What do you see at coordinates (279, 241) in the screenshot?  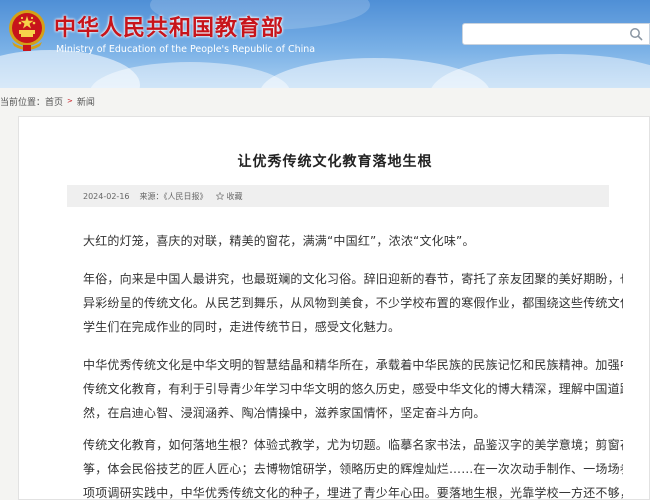 I see `paragraph-line: 大红的灯笼，喜庆的对联，精美的窗花，满满“中国红”，浓浓“文化味”。` at bounding box center [279, 241].